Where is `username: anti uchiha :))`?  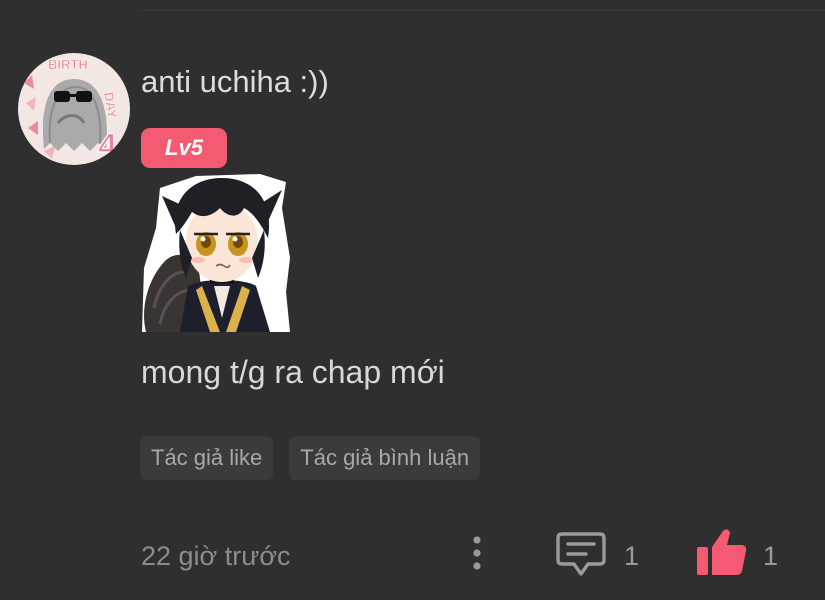 username: anti uchiha :)) is located at coordinates (235, 82).